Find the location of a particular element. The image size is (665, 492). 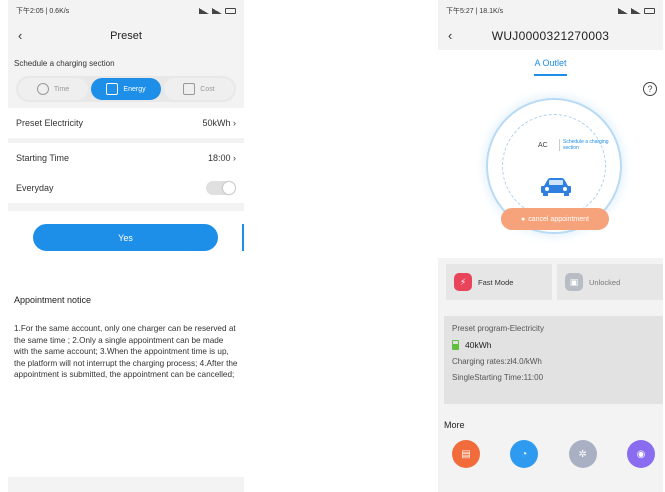

nav-bar: ‹ WUJ0000321270003 is located at coordinates (550, 36).